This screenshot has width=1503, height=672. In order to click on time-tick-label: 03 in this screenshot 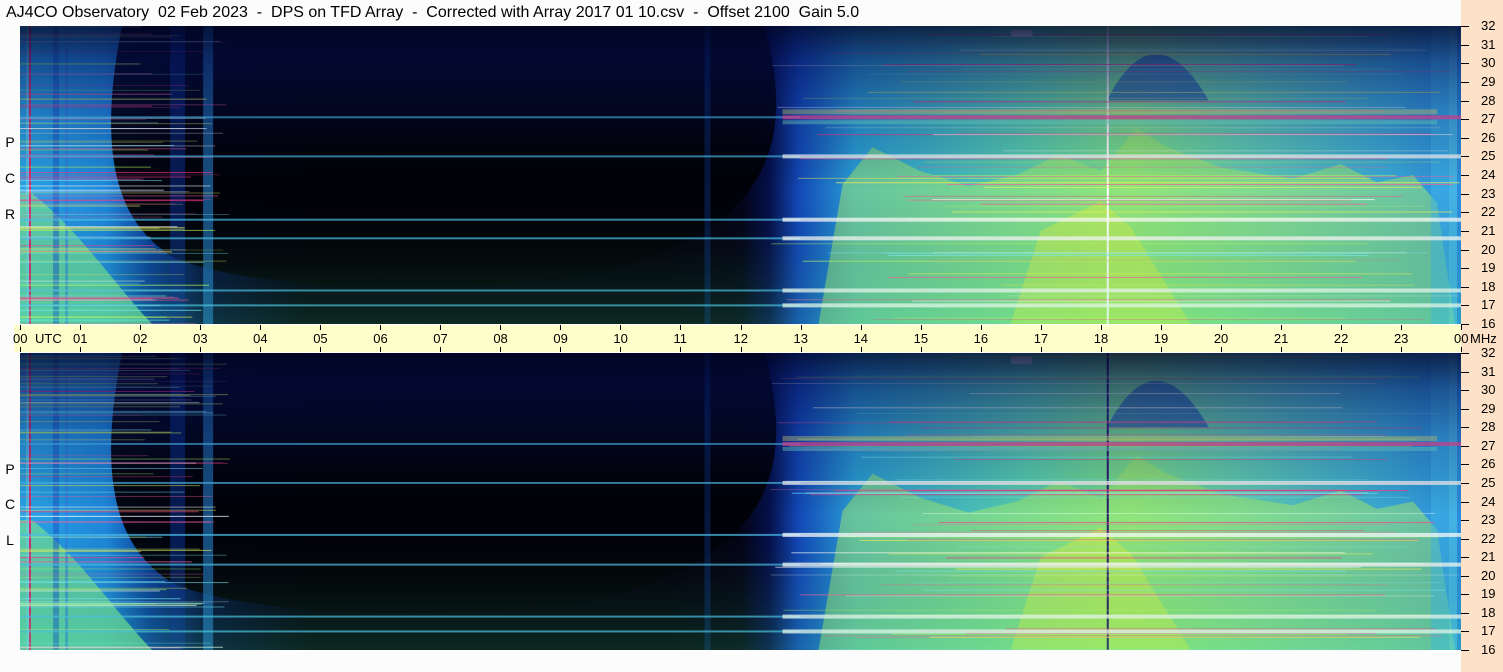, I will do `click(200, 338)`.